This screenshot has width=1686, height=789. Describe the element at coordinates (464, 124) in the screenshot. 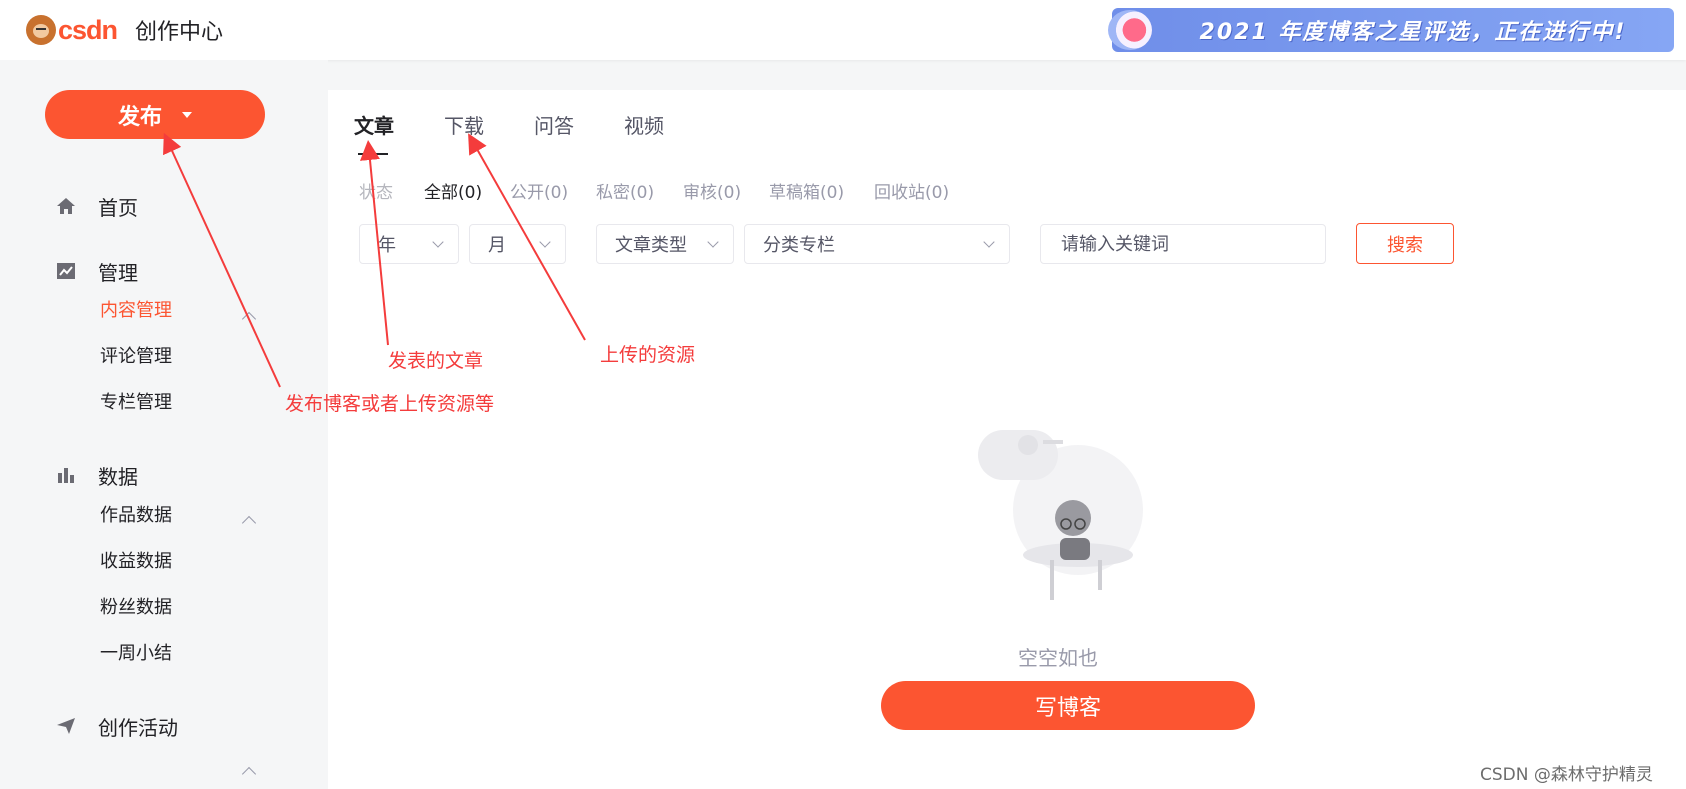

I see `tab-downloads: 下载` at that location.